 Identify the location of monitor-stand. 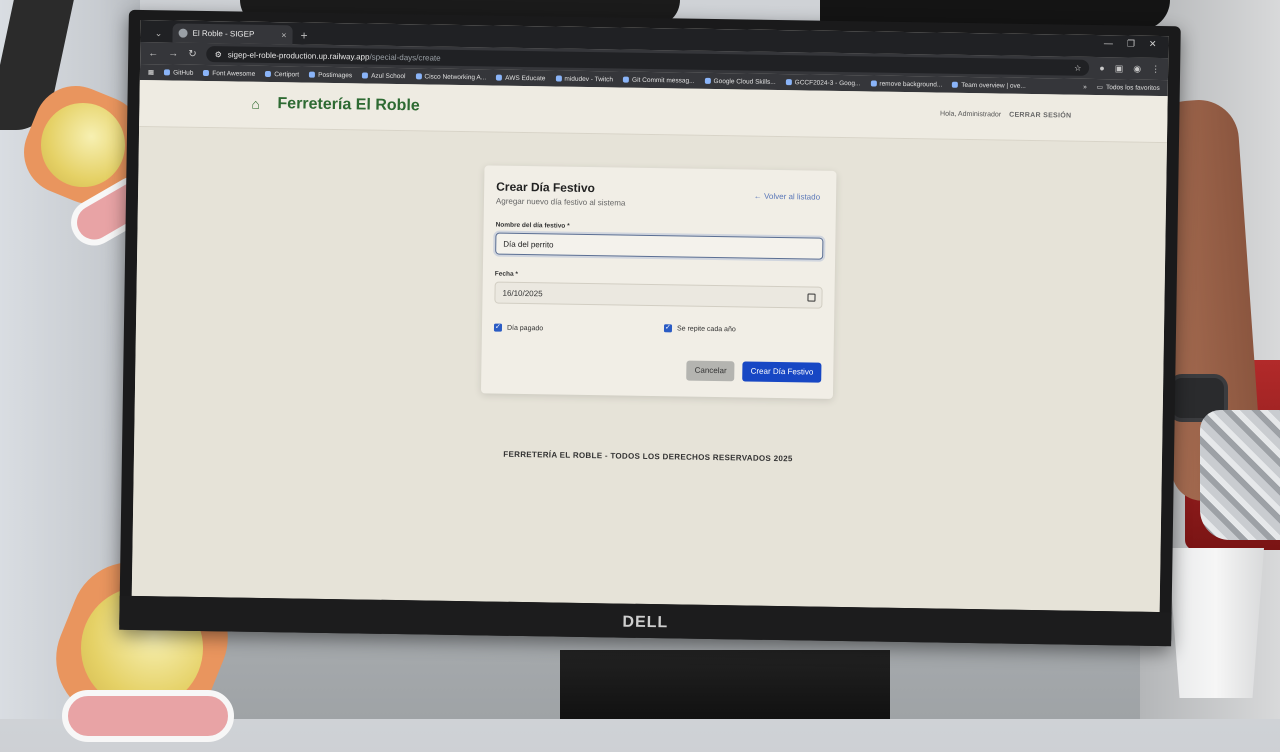
(725, 684).